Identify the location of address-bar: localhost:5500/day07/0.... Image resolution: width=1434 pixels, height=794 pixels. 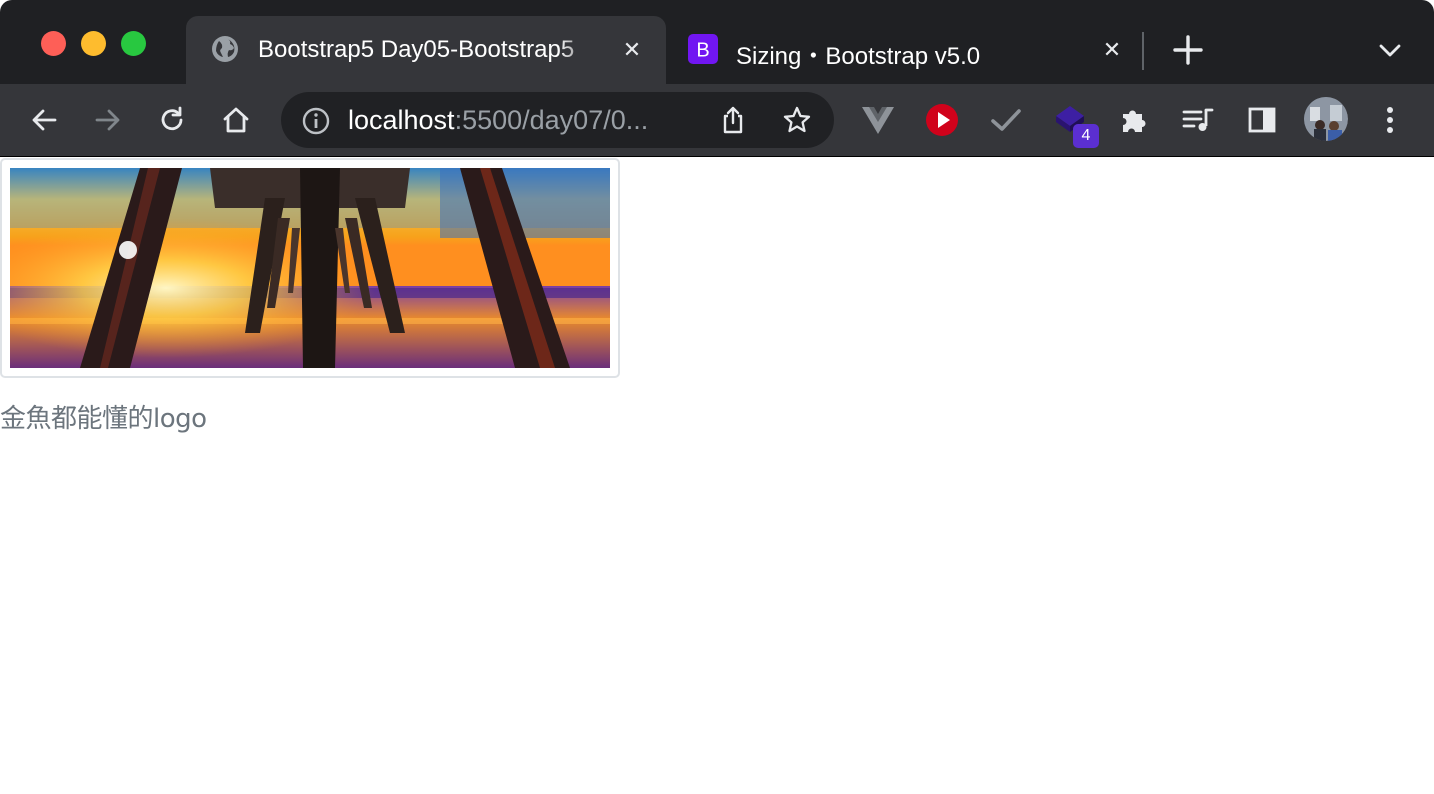
(557, 120).